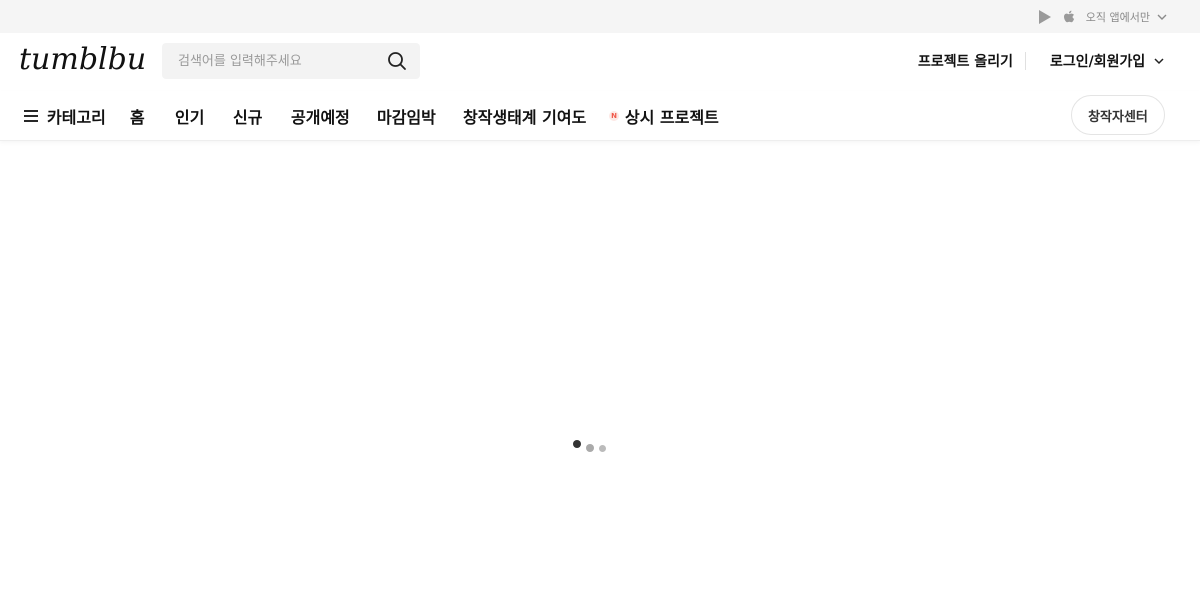 This screenshot has height=600, width=1200. I want to click on logo-text: tumblbug, so click(82, 59).